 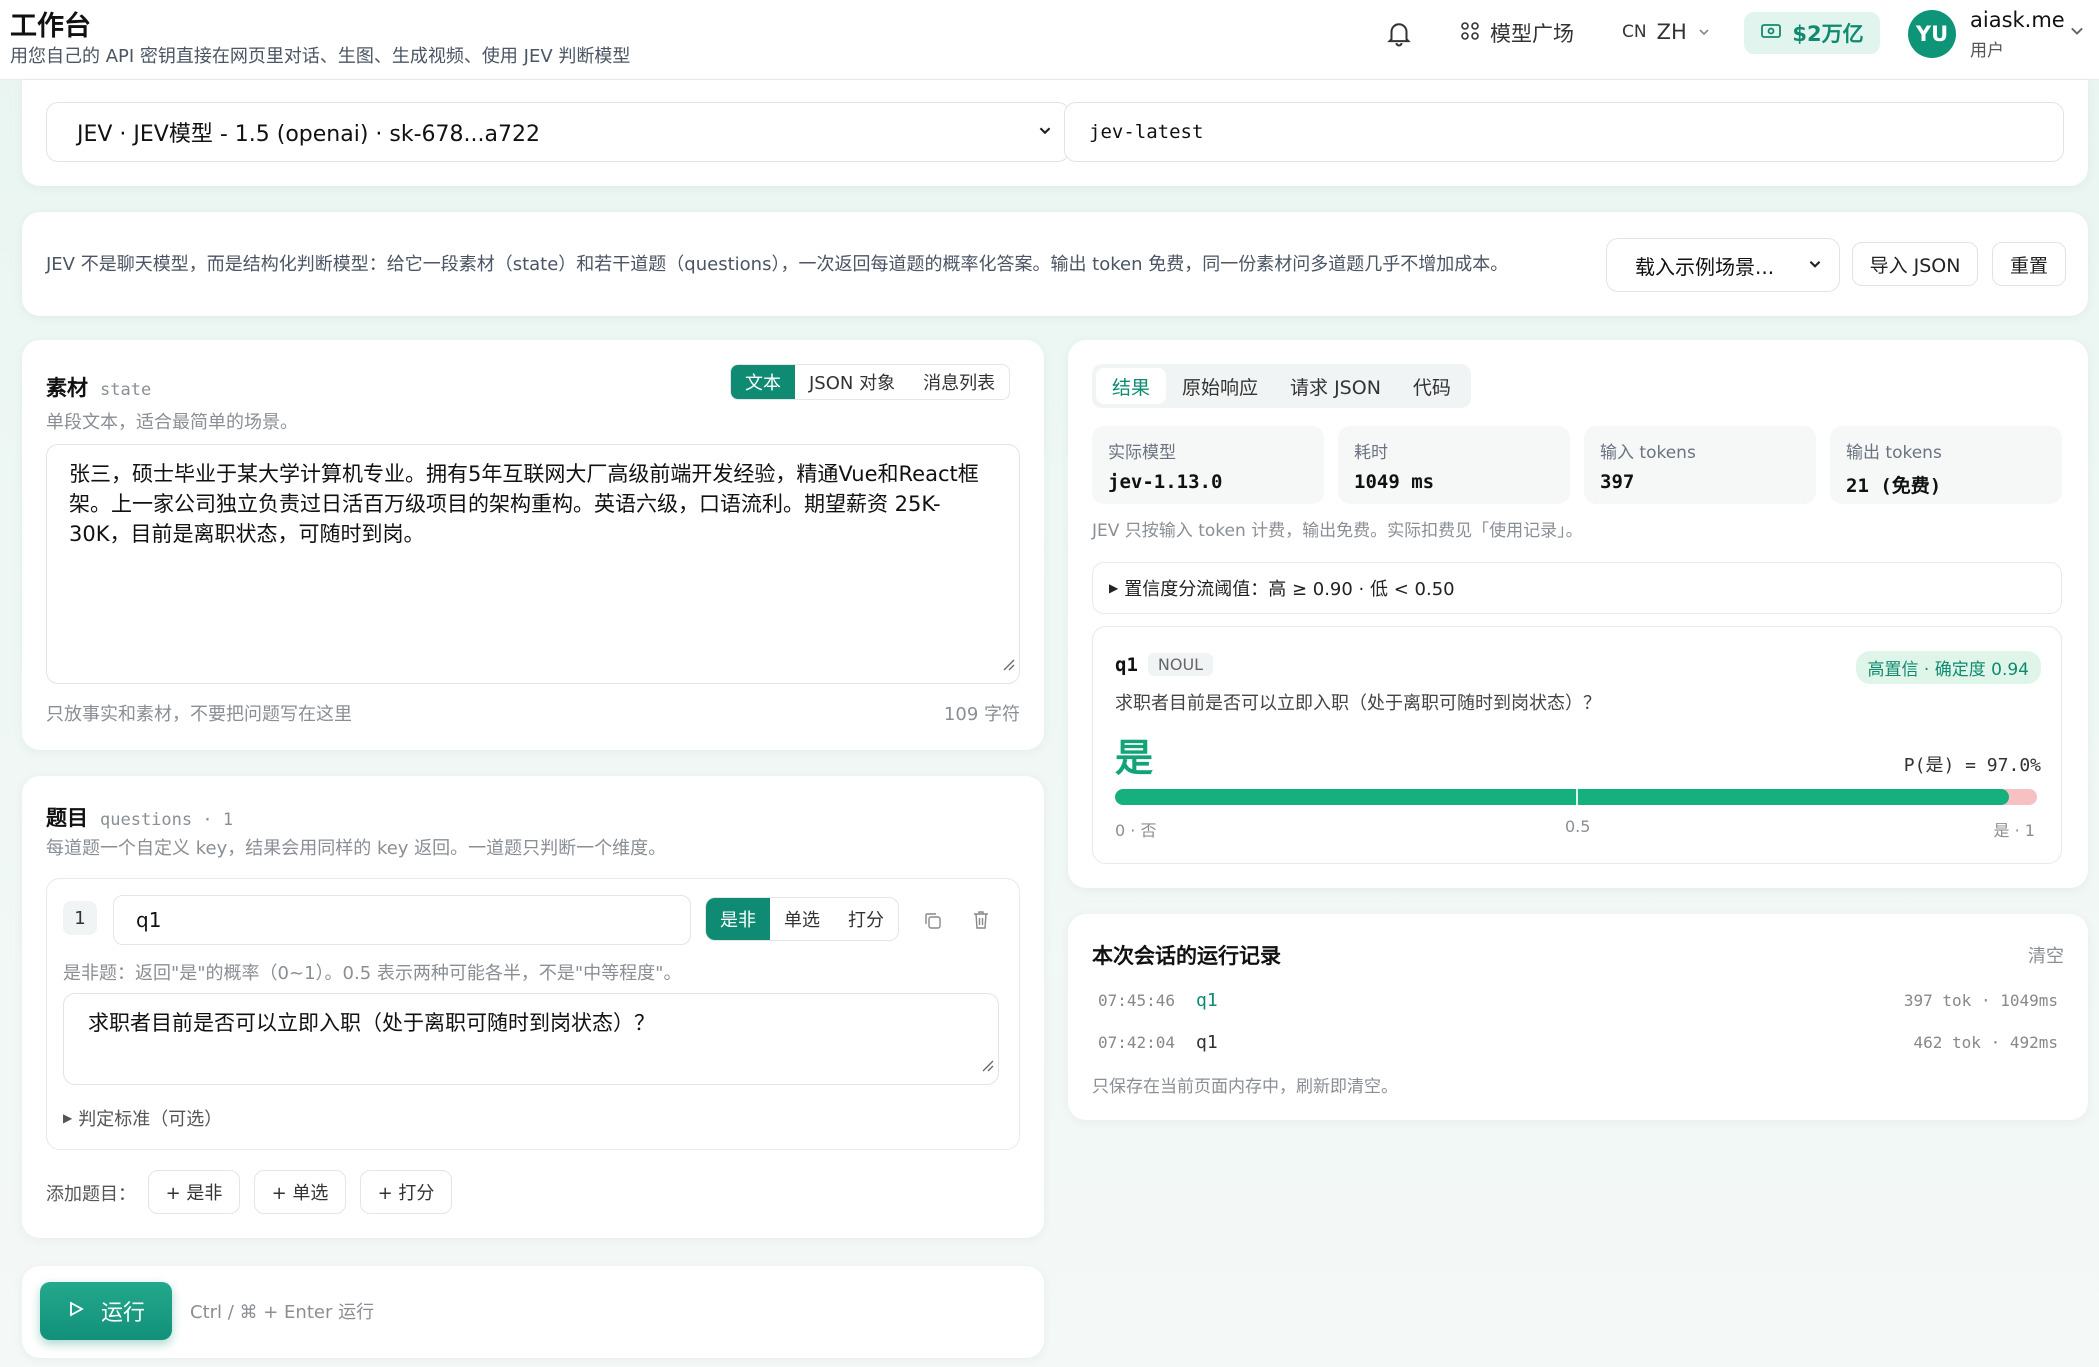 I want to click on lang-code: ZH, so click(x=1671, y=32).